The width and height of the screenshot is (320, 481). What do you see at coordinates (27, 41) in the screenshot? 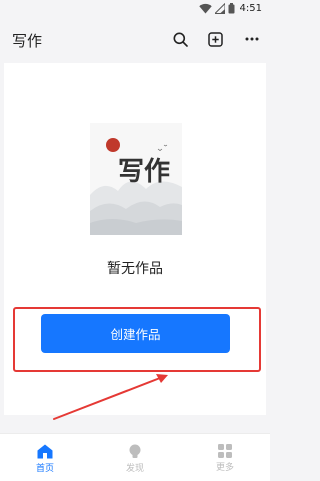
I see `page-title: 写作` at bounding box center [27, 41].